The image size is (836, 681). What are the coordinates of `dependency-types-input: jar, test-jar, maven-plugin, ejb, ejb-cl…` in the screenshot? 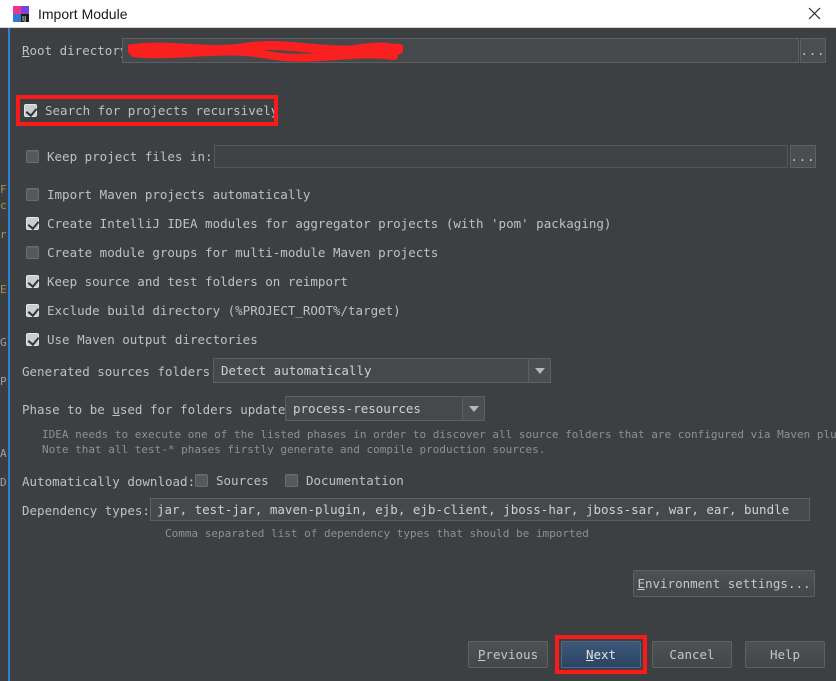 It's located at (480, 509).